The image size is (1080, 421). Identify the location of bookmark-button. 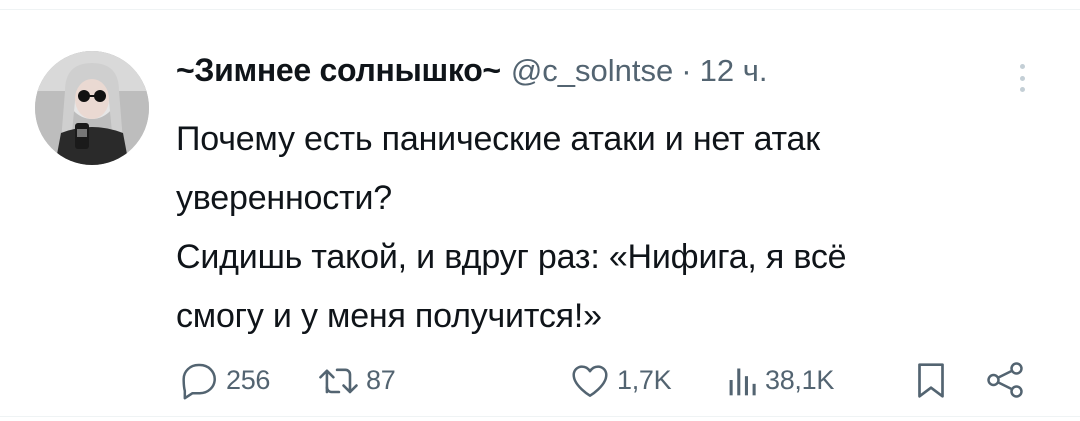
(931, 380).